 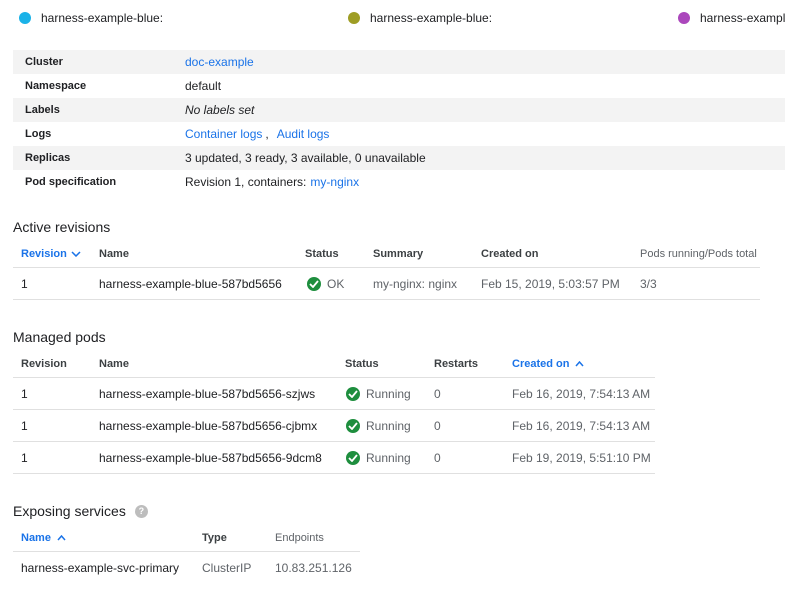 What do you see at coordinates (214, 538) in the screenshot?
I see `column-header-type: Type` at bounding box center [214, 538].